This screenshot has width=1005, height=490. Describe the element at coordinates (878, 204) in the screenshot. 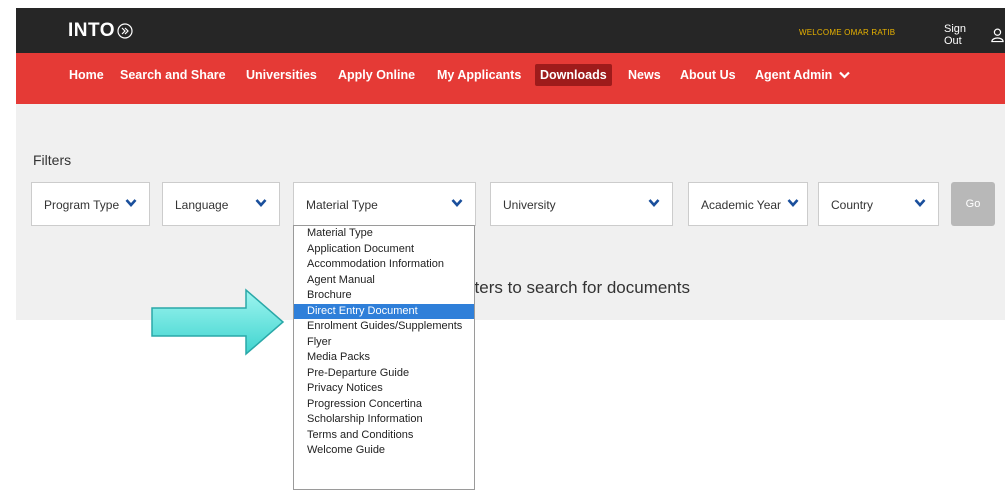

I see `country-select: Country` at that location.